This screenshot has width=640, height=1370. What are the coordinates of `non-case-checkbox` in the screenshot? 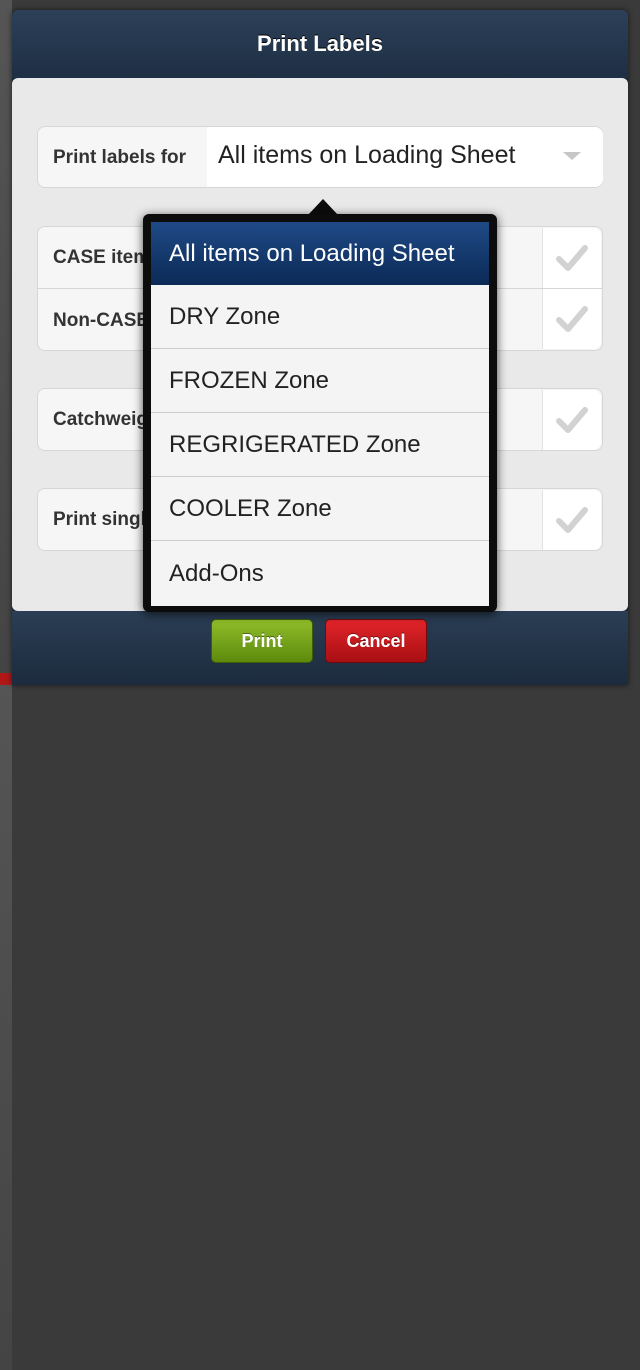 It's located at (571, 319).